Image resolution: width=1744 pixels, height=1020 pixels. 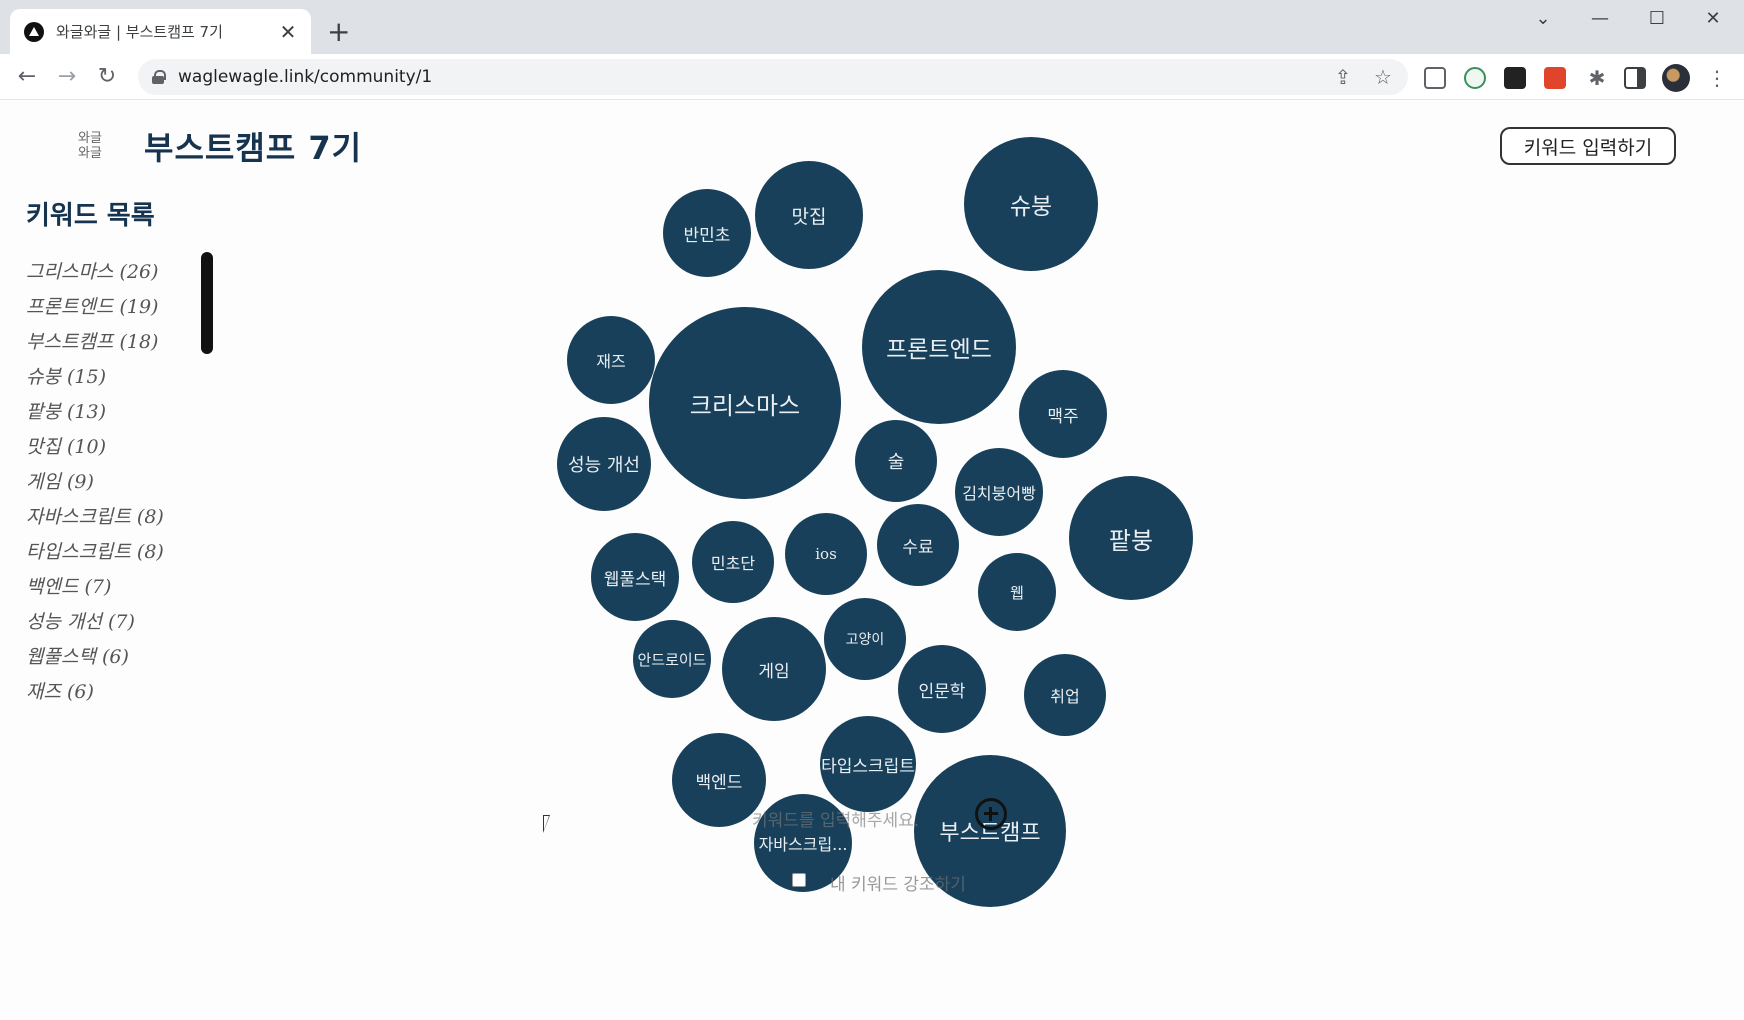 I want to click on keyword-bubble: 안드로이드, so click(x=672, y=659).